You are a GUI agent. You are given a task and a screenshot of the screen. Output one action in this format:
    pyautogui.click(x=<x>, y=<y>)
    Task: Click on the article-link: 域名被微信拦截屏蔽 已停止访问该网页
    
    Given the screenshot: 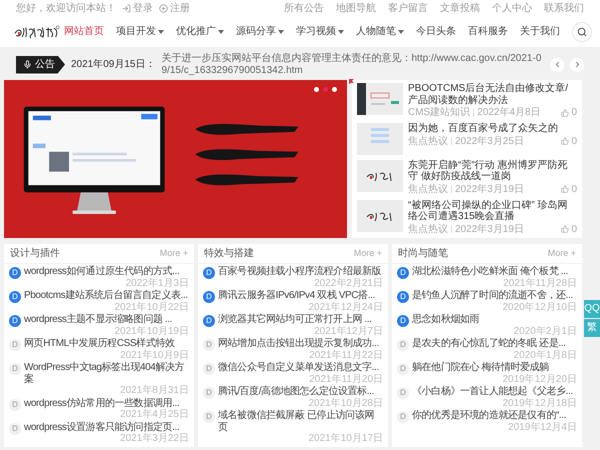 What is the action you would take?
    pyautogui.click(x=300, y=421)
    